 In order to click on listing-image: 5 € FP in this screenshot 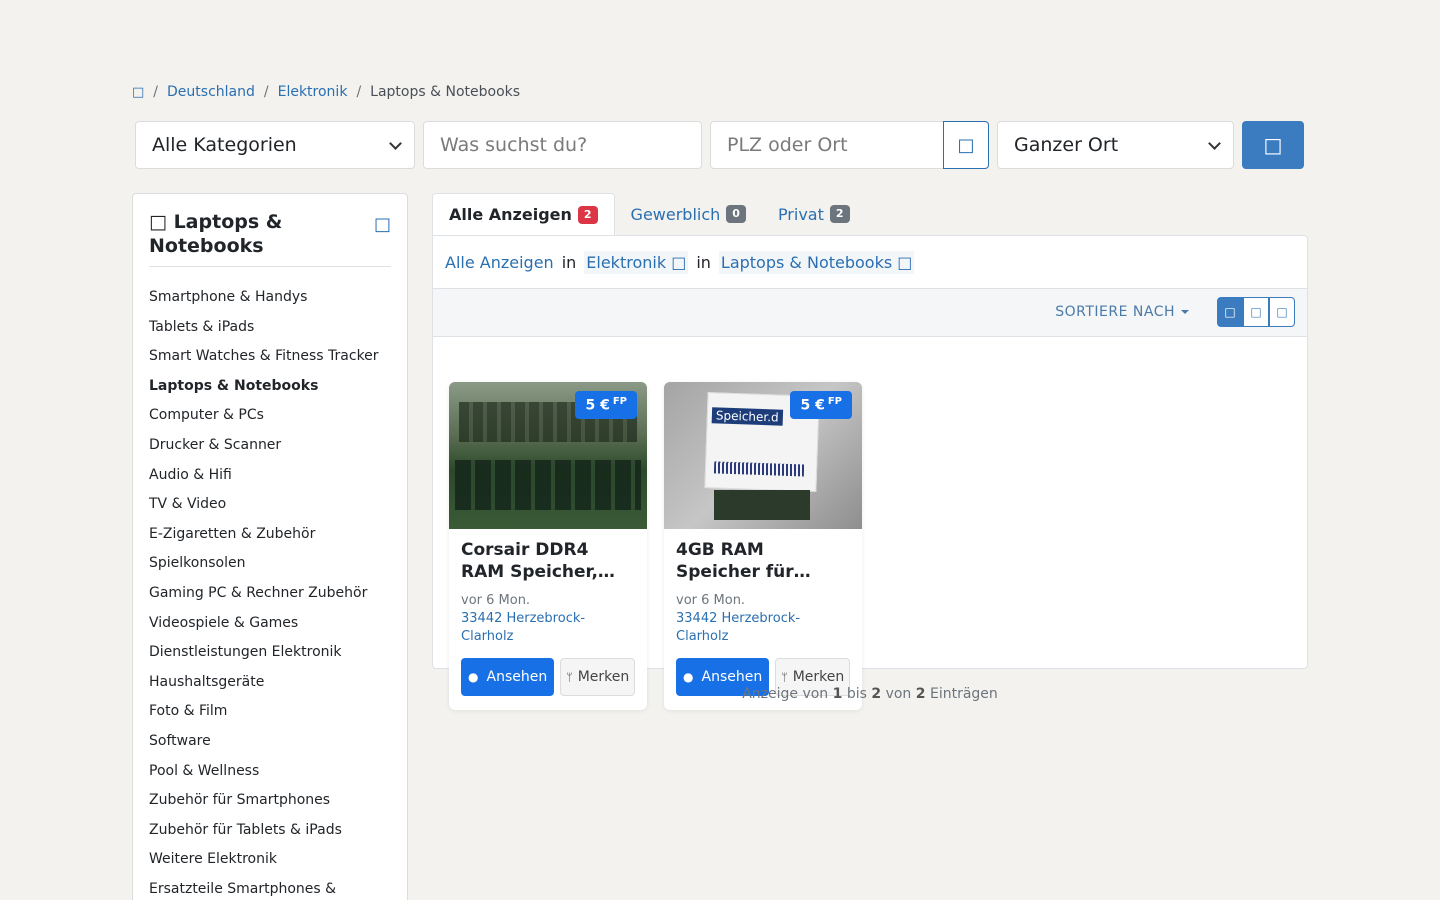, I will do `click(548, 455)`.